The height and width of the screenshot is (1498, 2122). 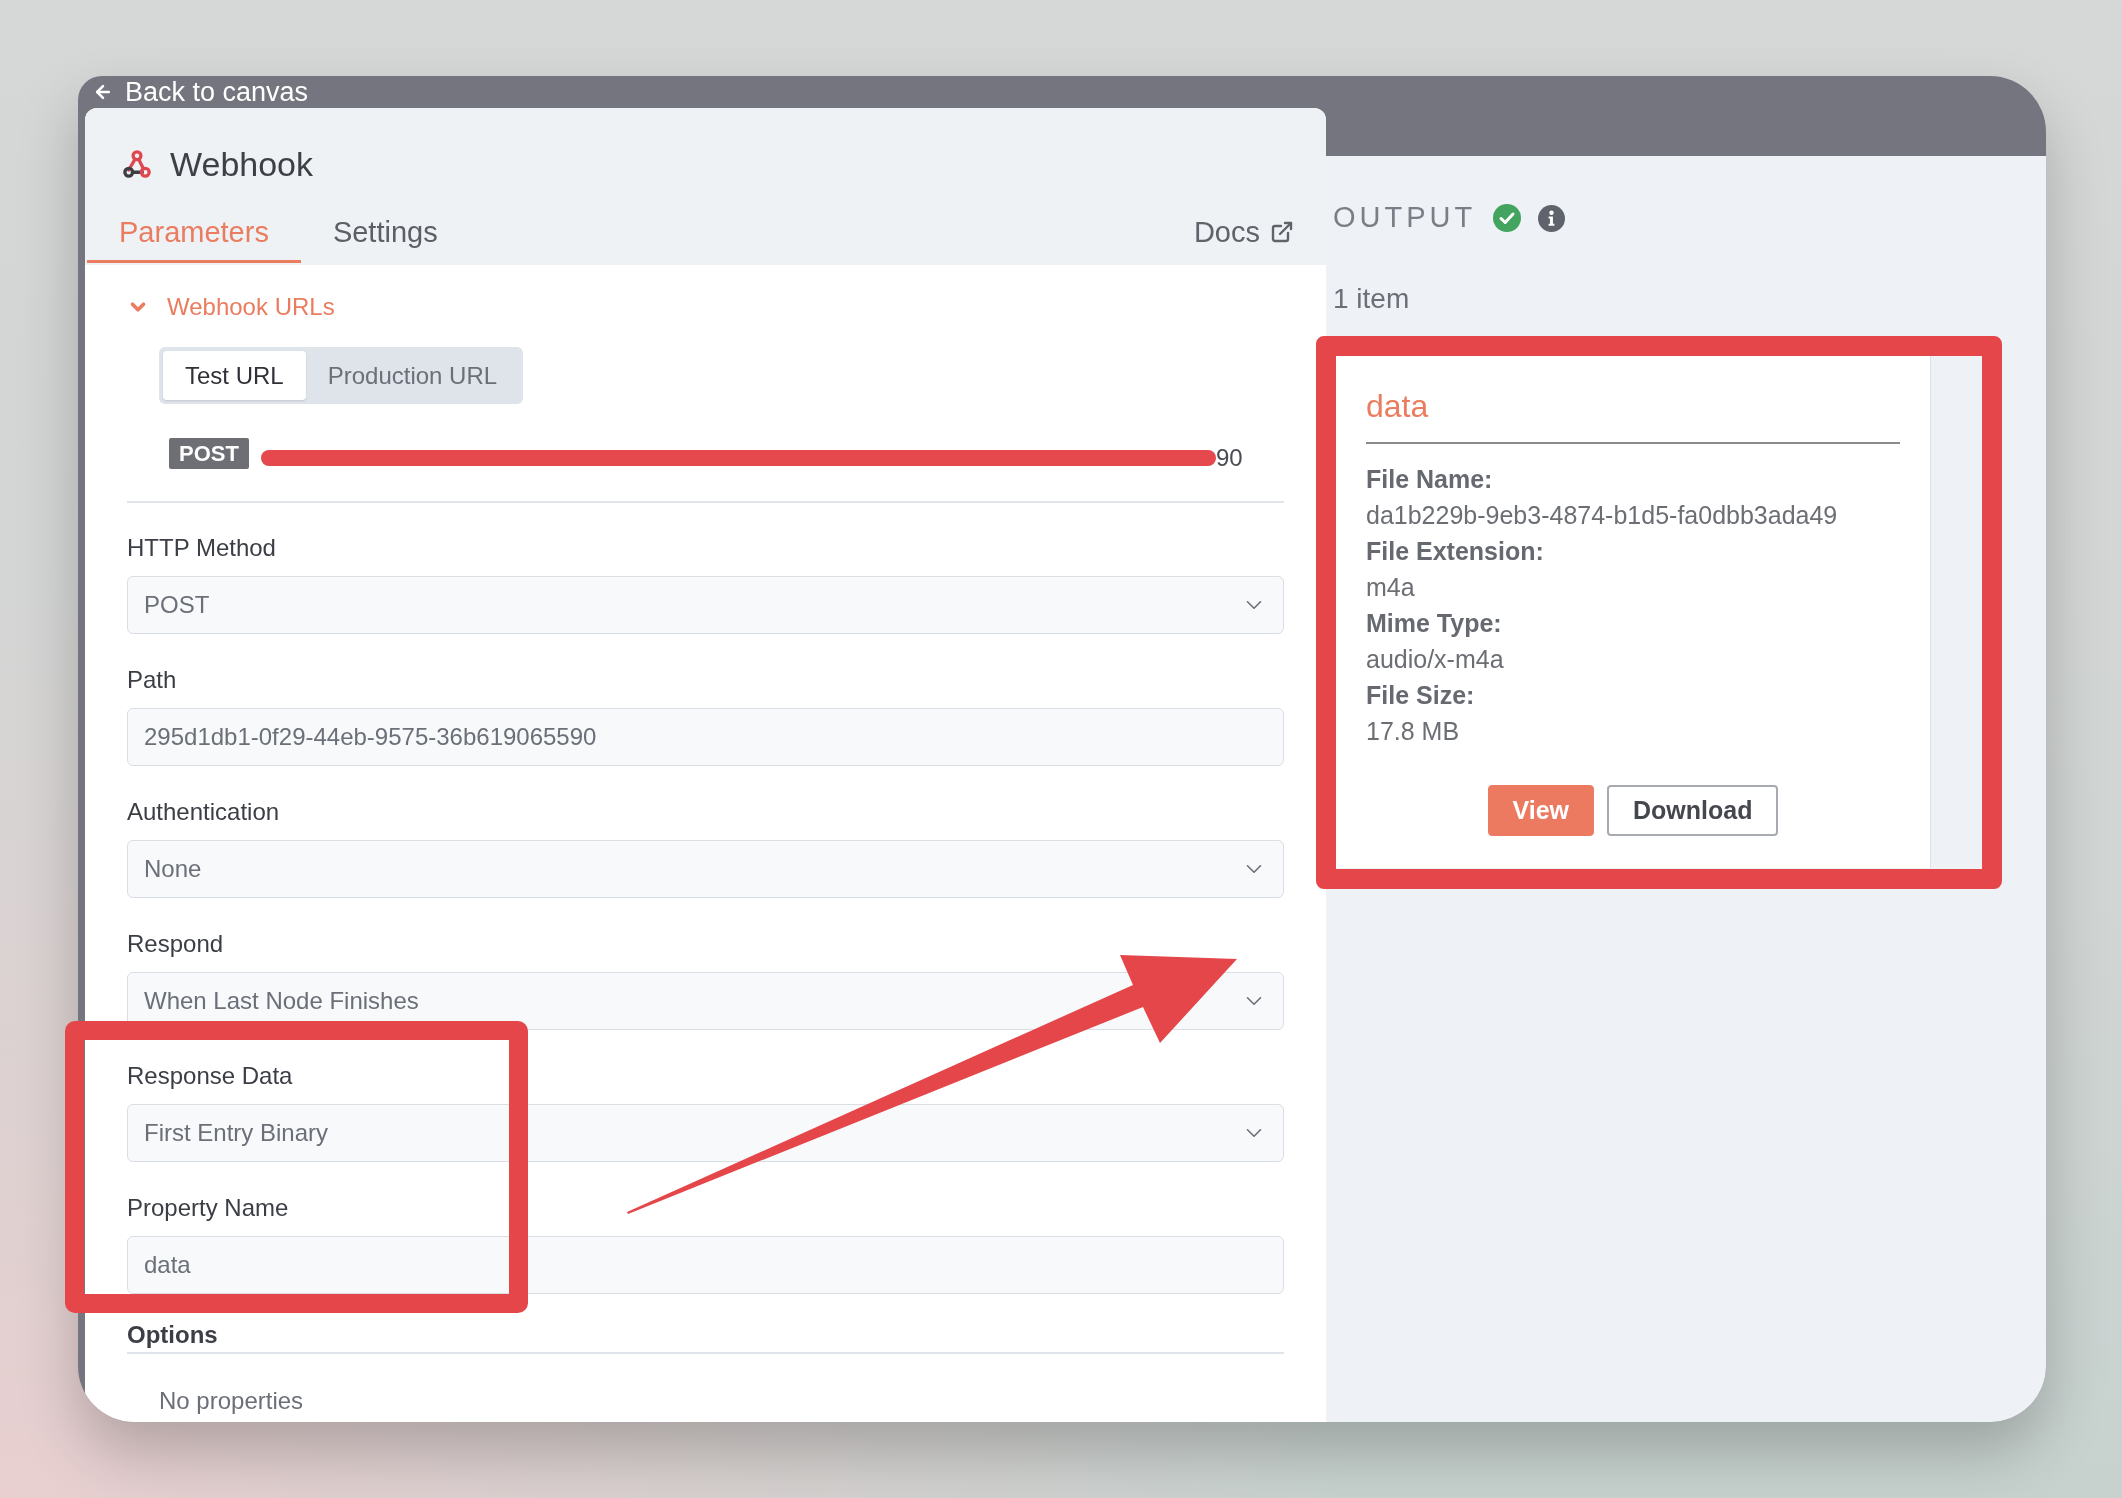 I want to click on field-label: HTTP Method, so click(x=202, y=548).